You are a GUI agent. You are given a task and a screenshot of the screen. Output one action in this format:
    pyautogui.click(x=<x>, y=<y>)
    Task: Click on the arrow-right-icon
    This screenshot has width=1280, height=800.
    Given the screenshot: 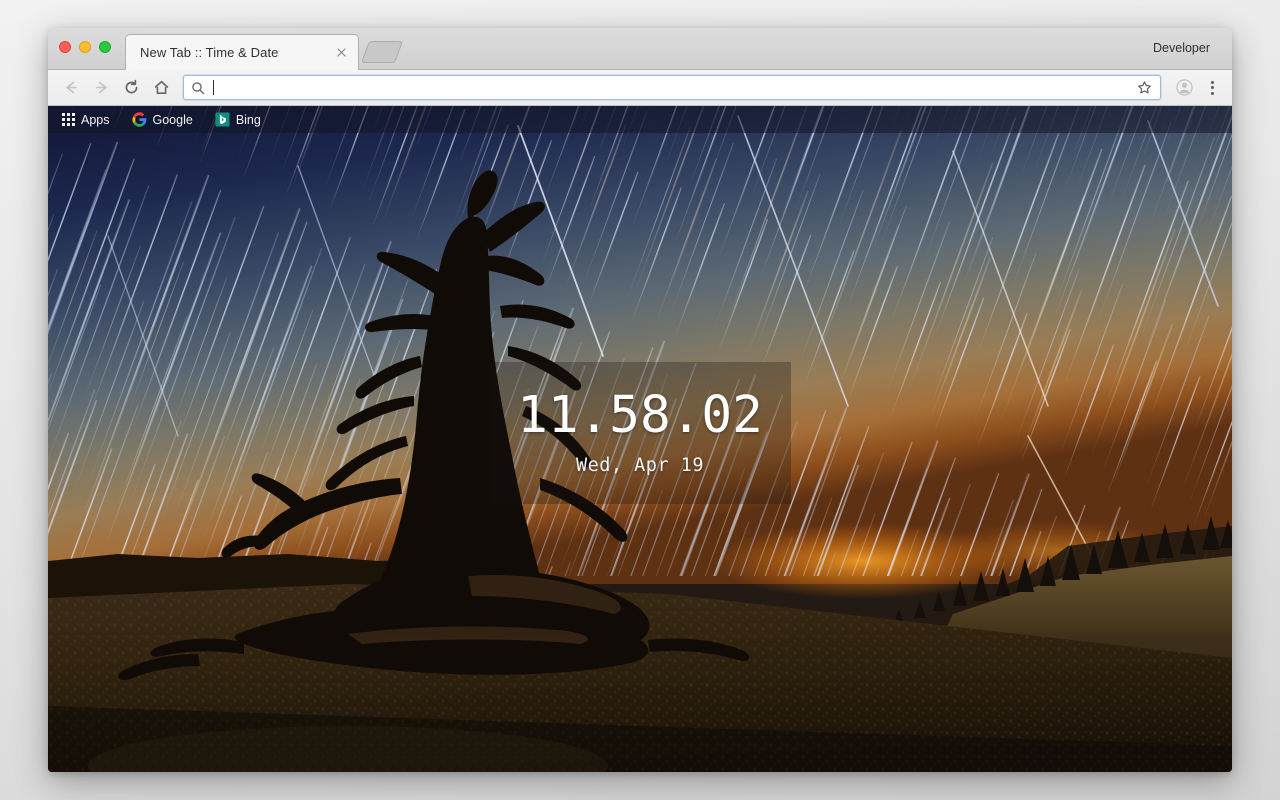 What is the action you would take?
    pyautogui.click(x=101, y=87)
    